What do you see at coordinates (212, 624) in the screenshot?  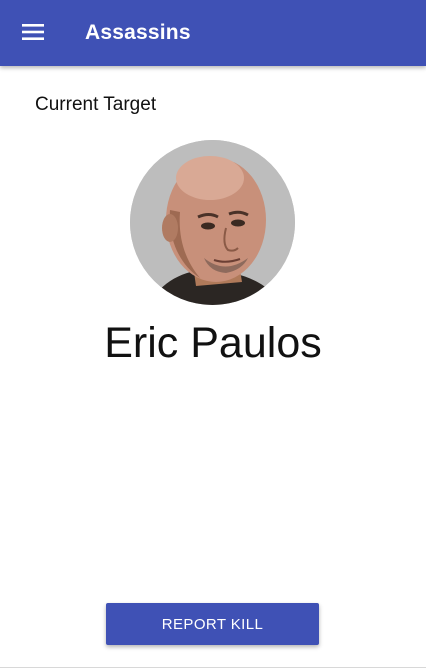 I see `report-kill-button: REPORT KILL` at bounding box center [212, 624].